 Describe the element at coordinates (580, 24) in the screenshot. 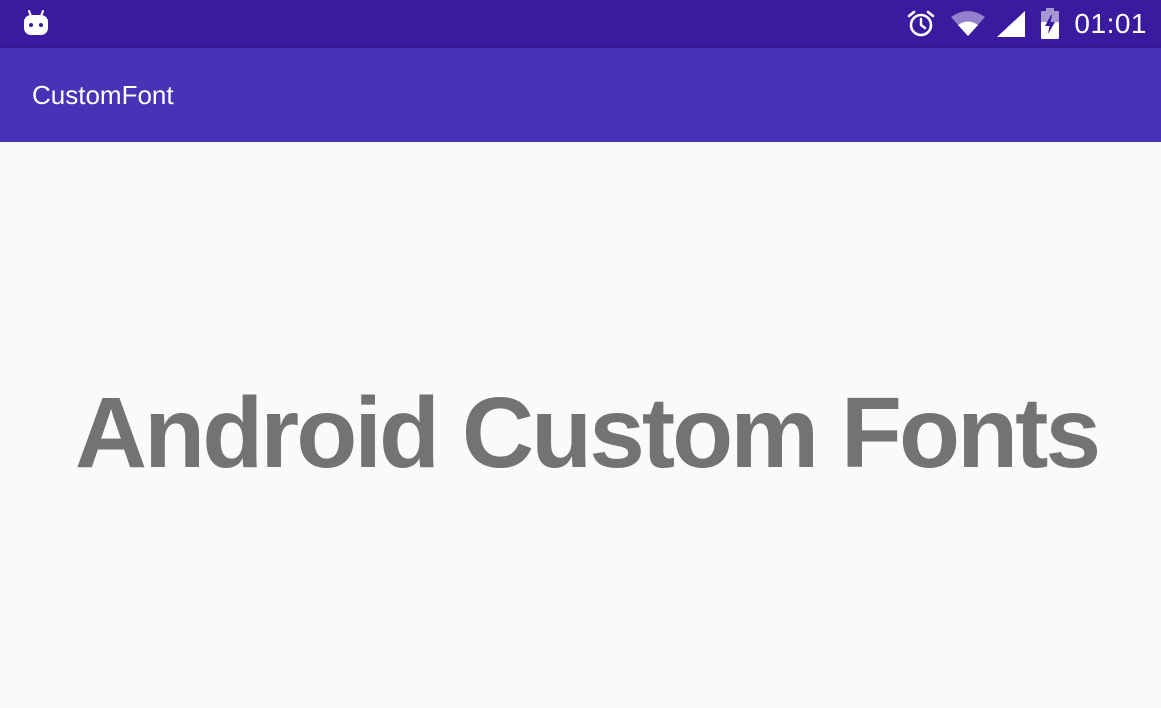

I see `status-bar: 01:01` at that location.